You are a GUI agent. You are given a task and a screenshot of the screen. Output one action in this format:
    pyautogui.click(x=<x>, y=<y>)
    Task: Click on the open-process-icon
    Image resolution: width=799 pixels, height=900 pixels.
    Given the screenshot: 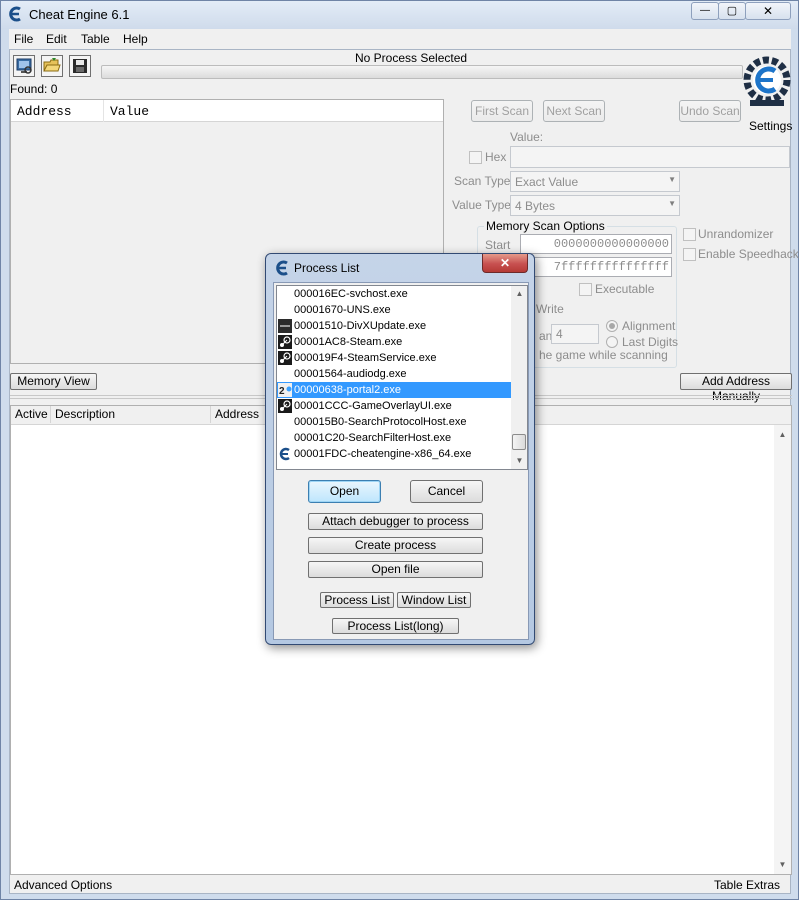 What is the action you would take?
    pyautogui.click(x=24, y=66)
    